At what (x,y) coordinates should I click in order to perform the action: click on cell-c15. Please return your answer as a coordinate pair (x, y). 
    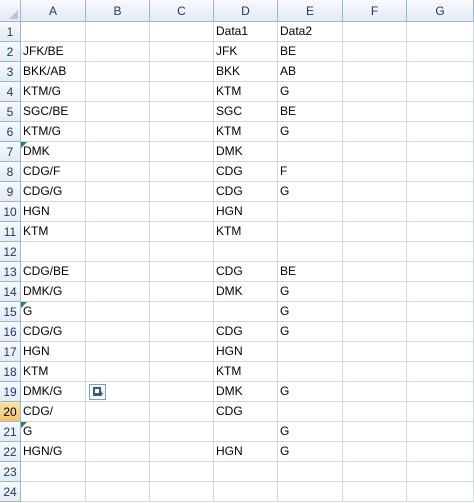
    Looking at the image, I should click on (182, 312).